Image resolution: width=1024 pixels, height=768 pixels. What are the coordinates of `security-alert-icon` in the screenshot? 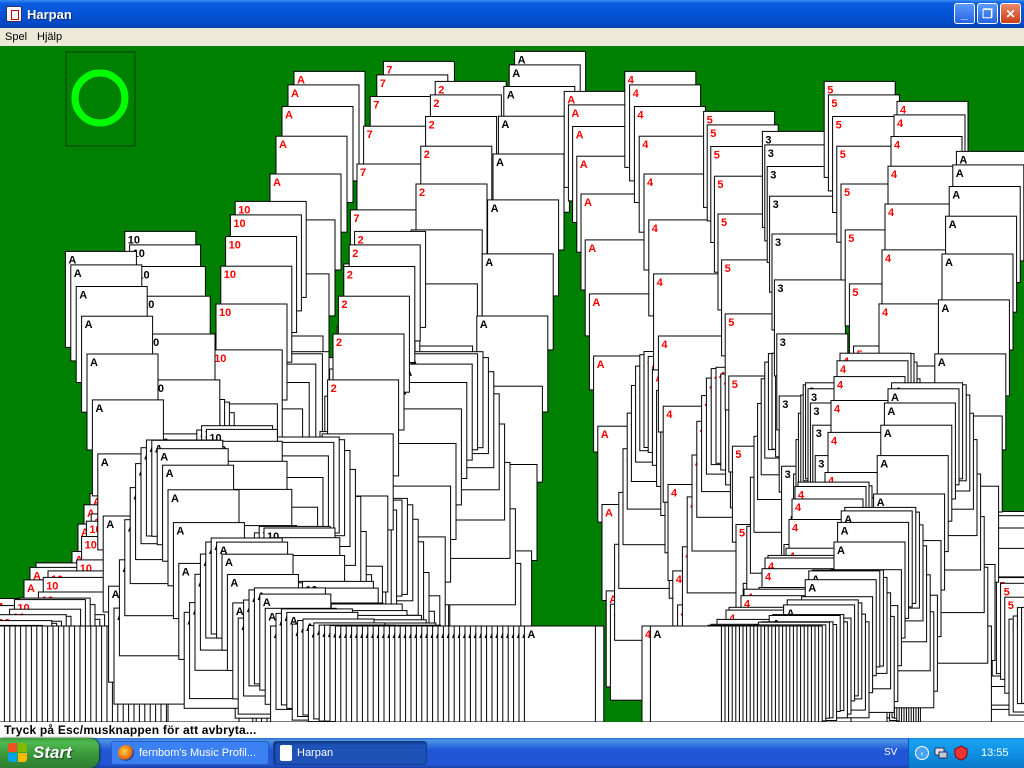 It's located at (961, 753).